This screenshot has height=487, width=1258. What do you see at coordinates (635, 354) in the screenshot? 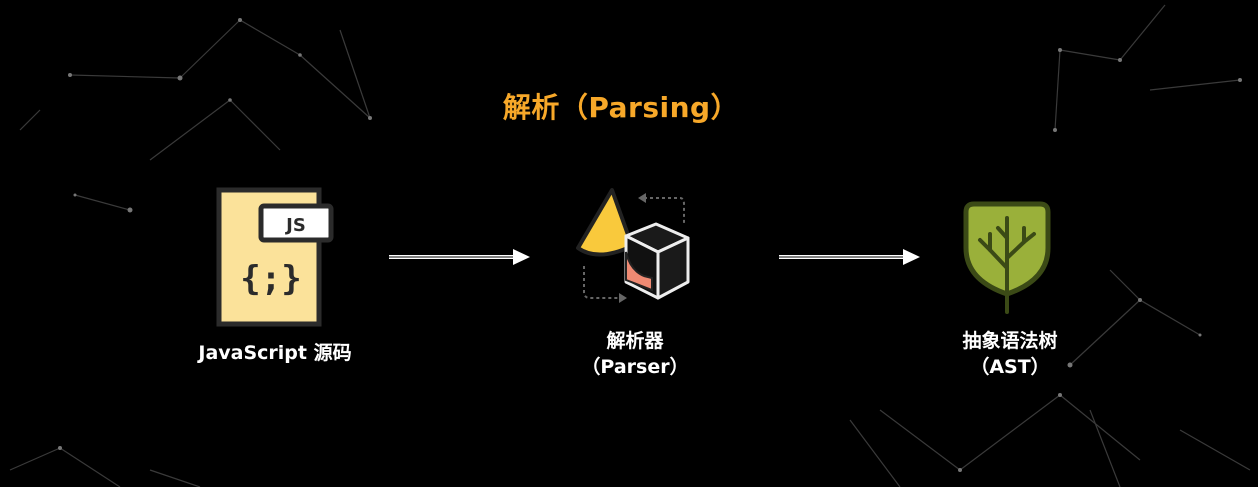
I see `parser-label: 解析器 （Parser）` at bounding box center [635, 354].